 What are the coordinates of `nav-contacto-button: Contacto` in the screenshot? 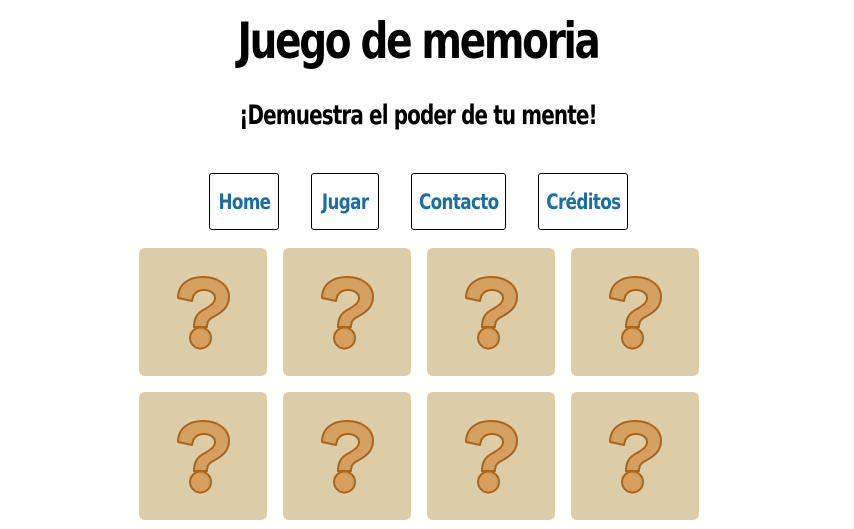 It's located at (458, 201).